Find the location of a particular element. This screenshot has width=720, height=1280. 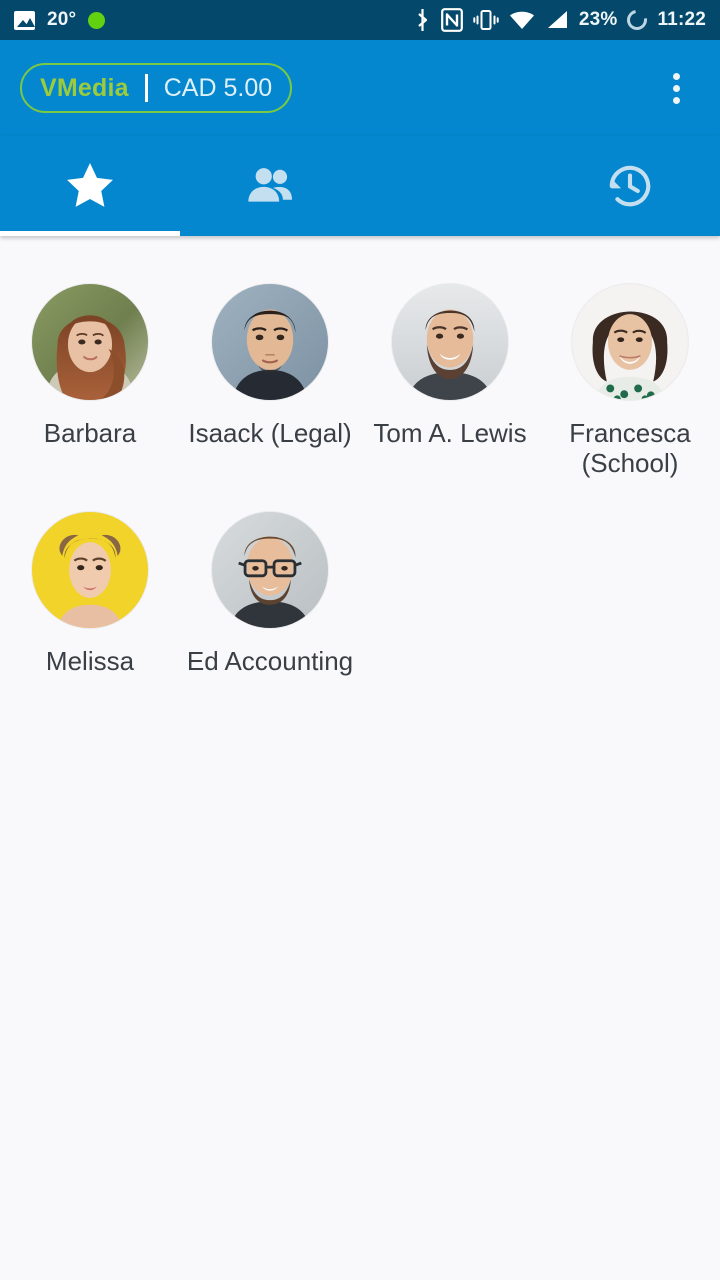

favorite-name: Ed Accounting is located at coordinates (270, 661).